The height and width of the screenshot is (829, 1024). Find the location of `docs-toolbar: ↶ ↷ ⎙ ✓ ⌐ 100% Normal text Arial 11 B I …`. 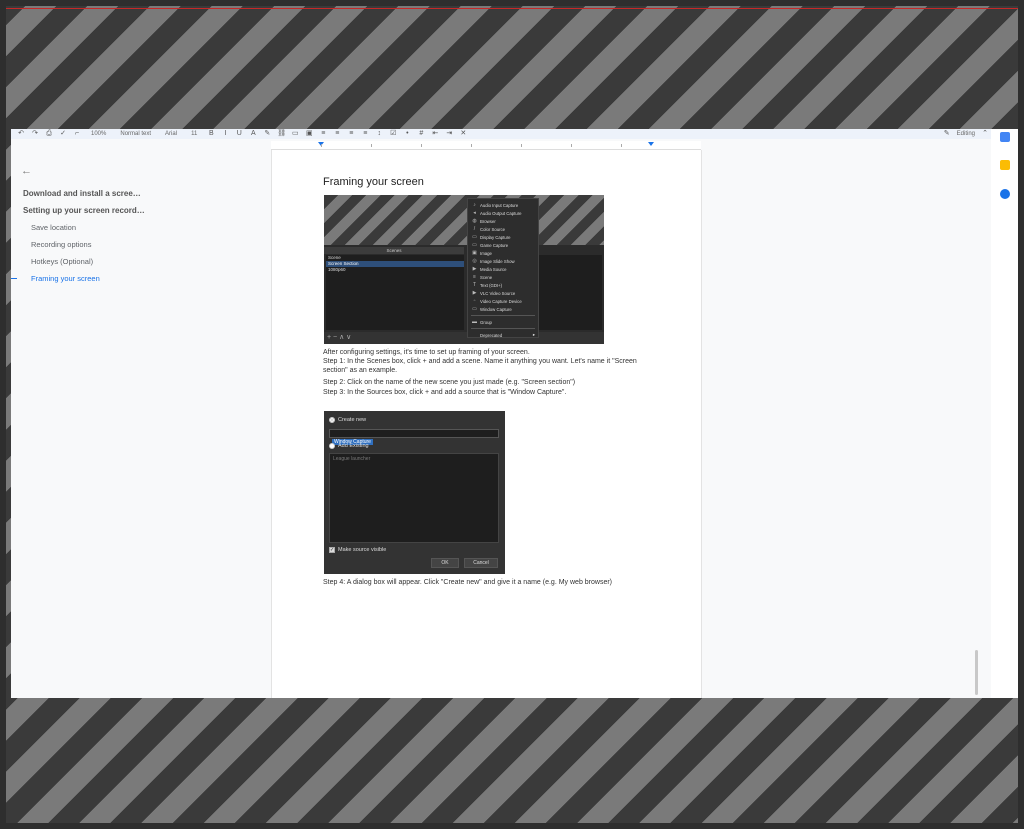

docs-toolbar: ↶ ↷ ⎙ ✓ ⌐ 100% Normal text Arial 11 B I … is located at coordinates (515, 134).